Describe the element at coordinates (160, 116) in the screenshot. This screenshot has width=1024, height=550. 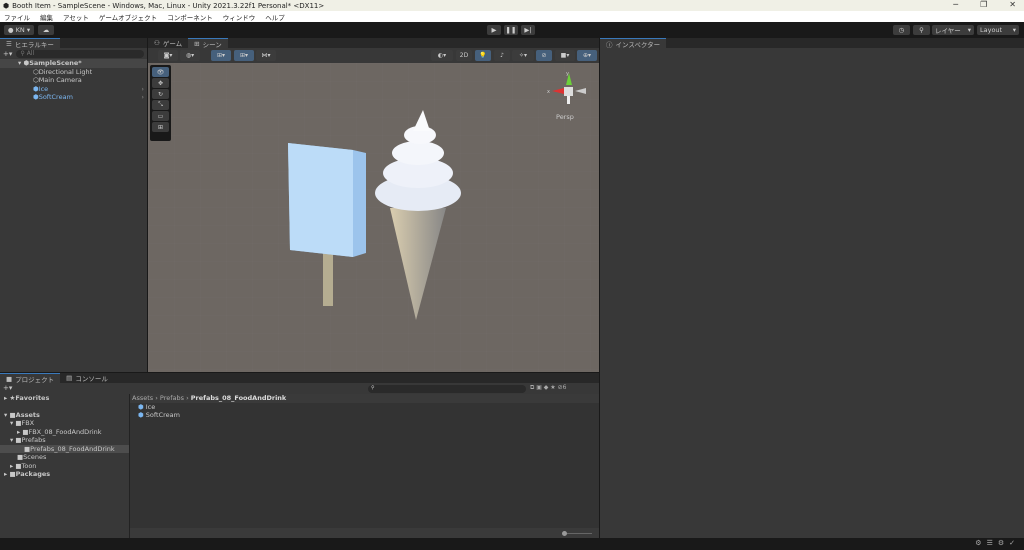
I see `rect-tool: ▭` at that location.